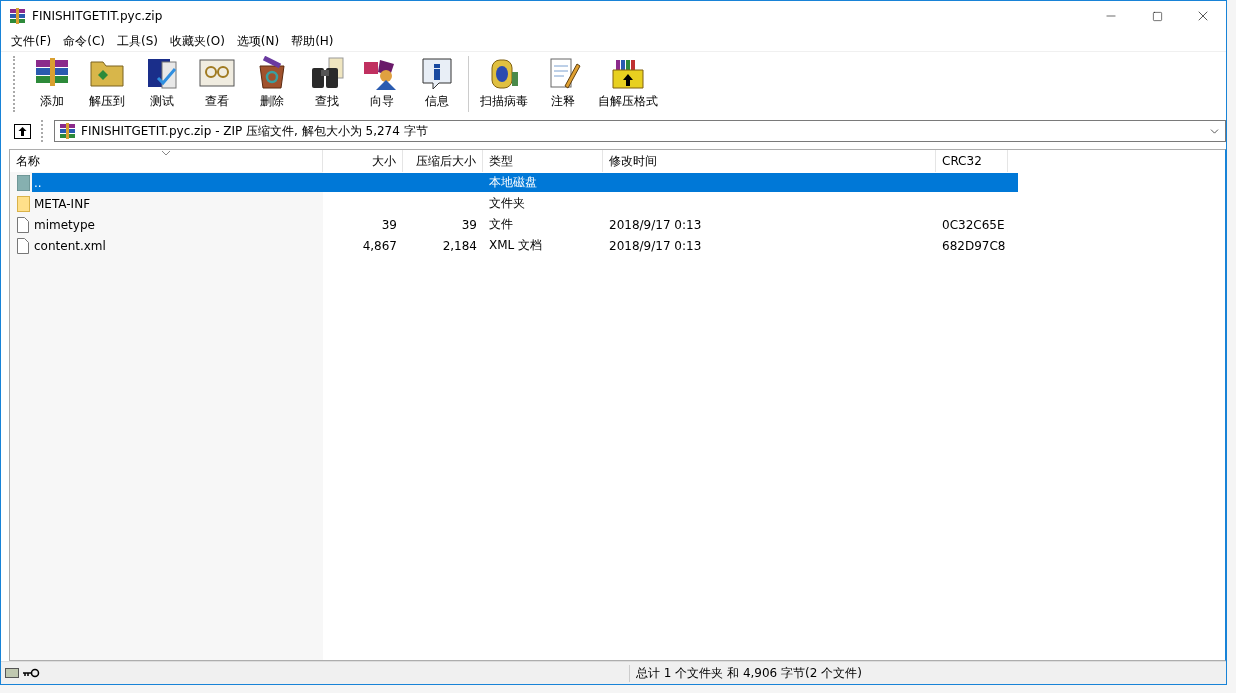 The image size is (1236, 693). I want to click on table-row: mimetype 39 39 文件 2018/9/17 0:13 0C32C65E, so click(525, 224).